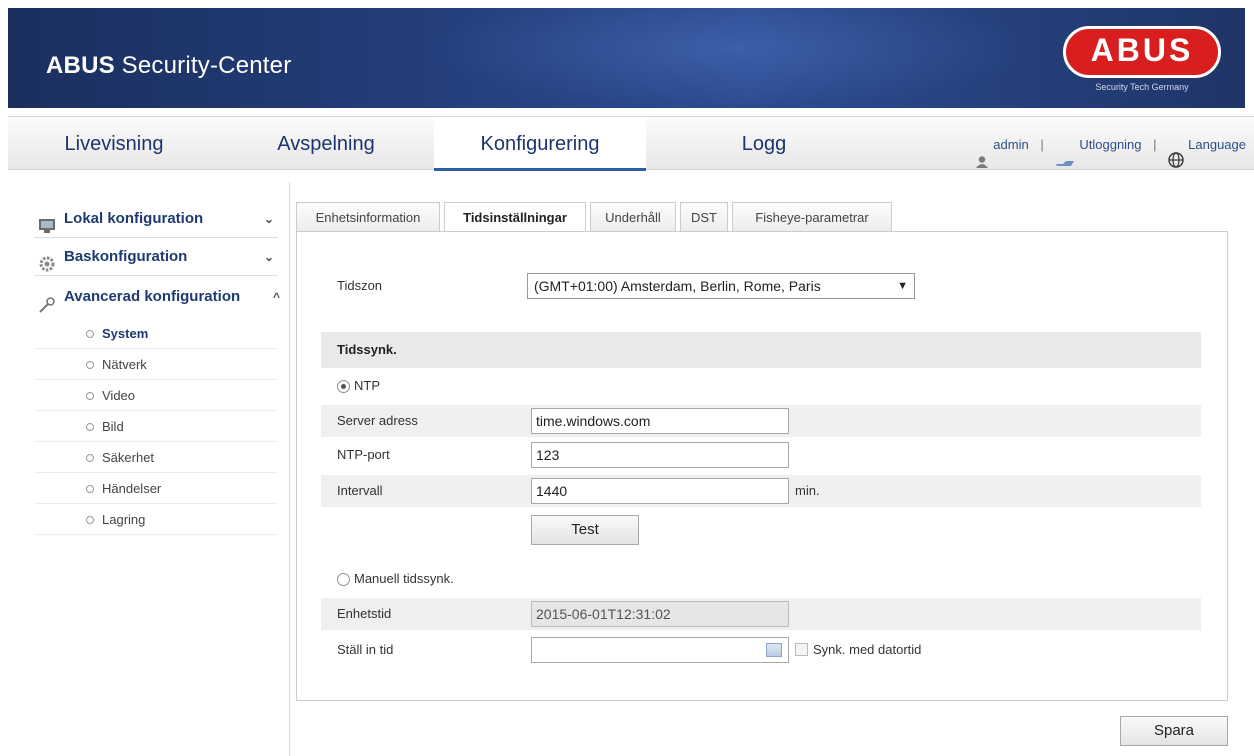 Image resolution: width=1254 pixels, height=756 pixels. Describe the element at coordinates (1010, 145) in the screenshot. I see `user-name-link: admin` at that location.